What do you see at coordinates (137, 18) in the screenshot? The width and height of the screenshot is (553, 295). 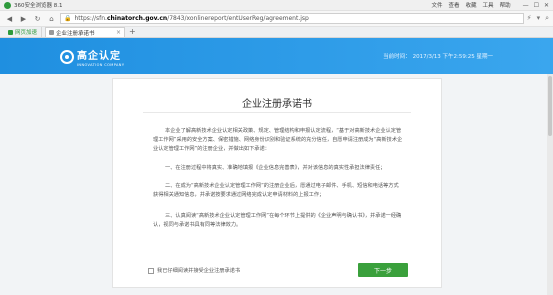 I see `url-domain: chinatorch.gov.cn` at bounding box center [137, 18].